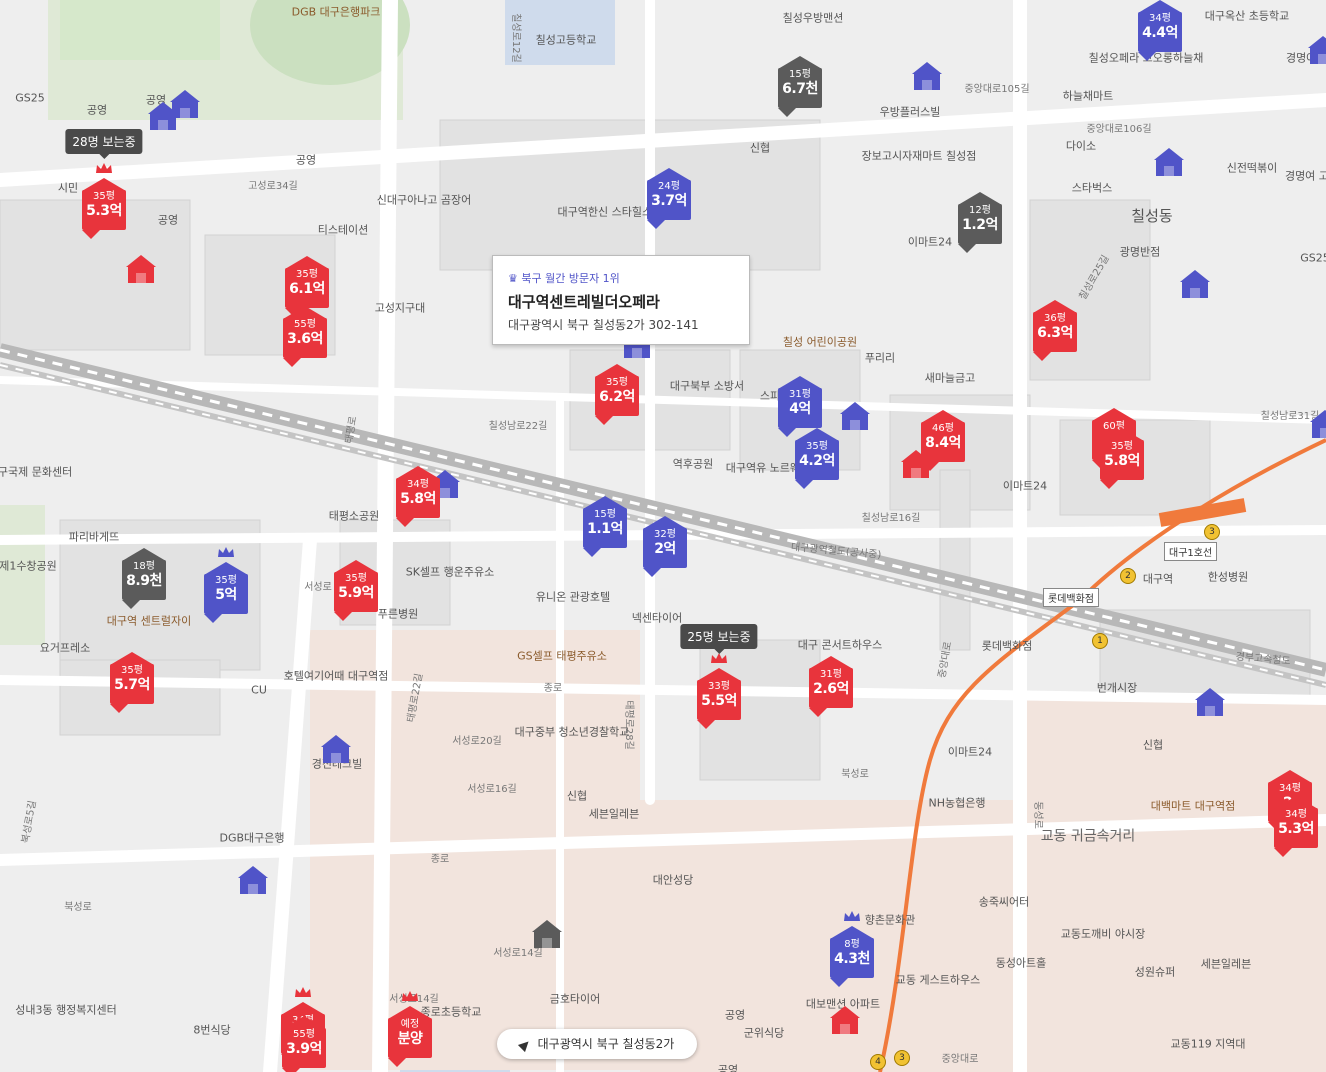 The width and height of the screenshot is (1326, 1072). Describe the element at coordinates (1158, 578) in the screenshot. I see `place-label: 대구역` at that location.